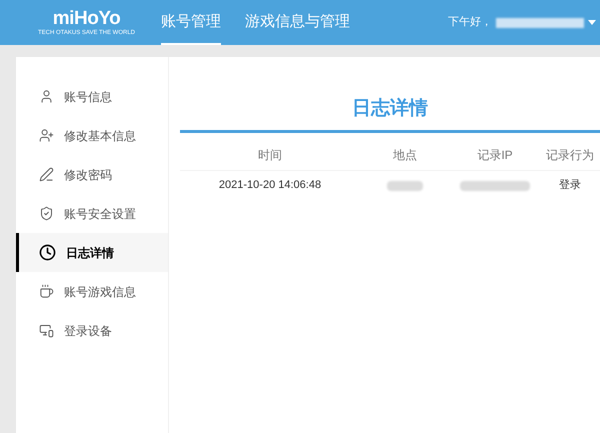  What do you see at coordinates (86, 18) in the screenshot?
I see `logo: miHoYo` at bounding box center [86, 18].